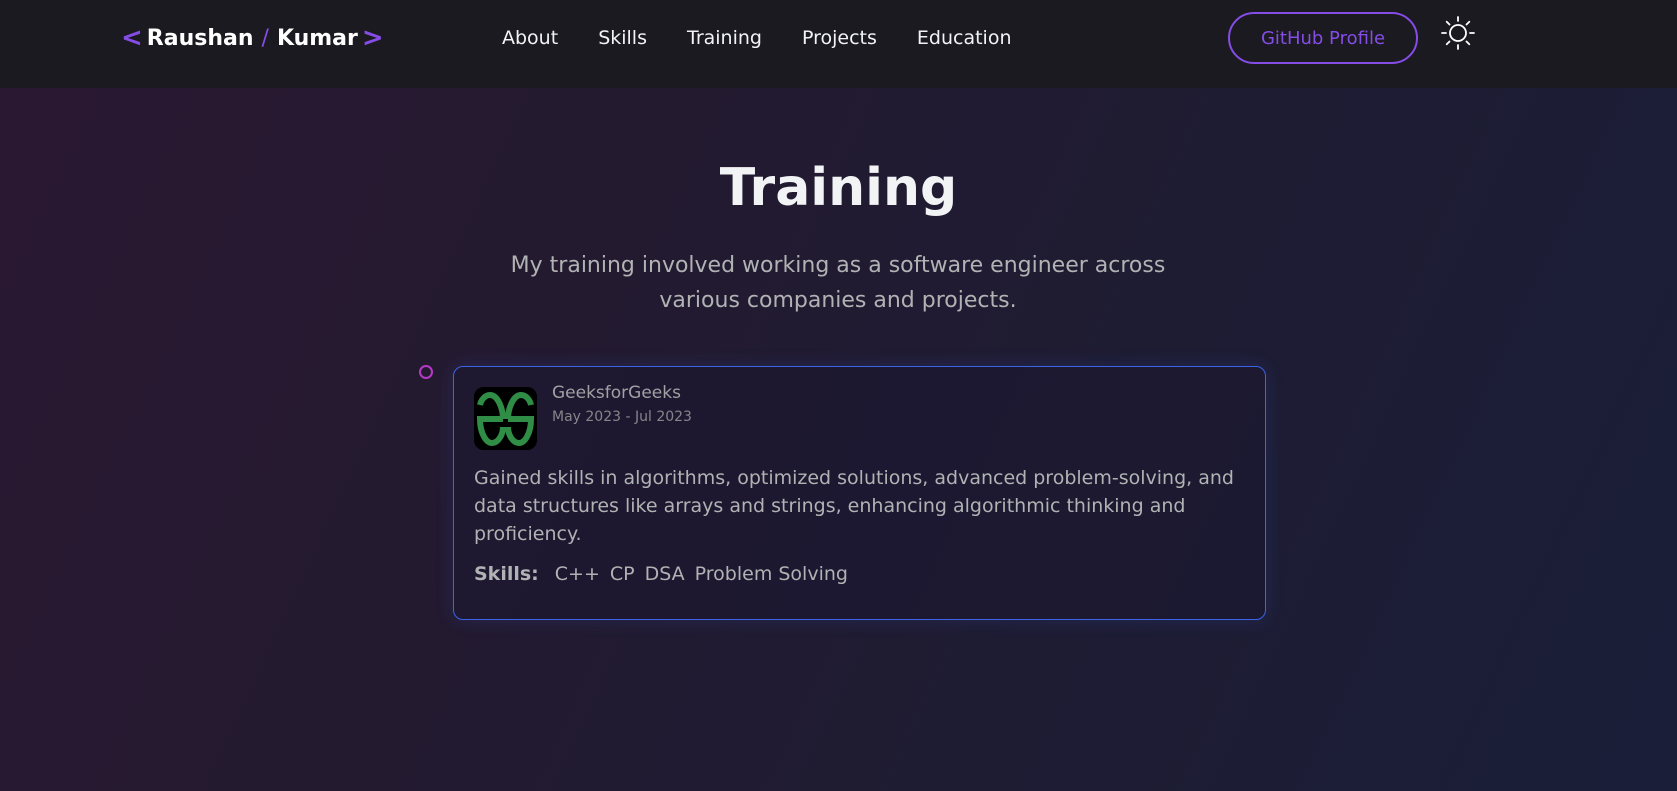 This screenshot has width=1677, height=791. I want to click on nav-links: About Skills Training Projects Education, so click(756, 38).